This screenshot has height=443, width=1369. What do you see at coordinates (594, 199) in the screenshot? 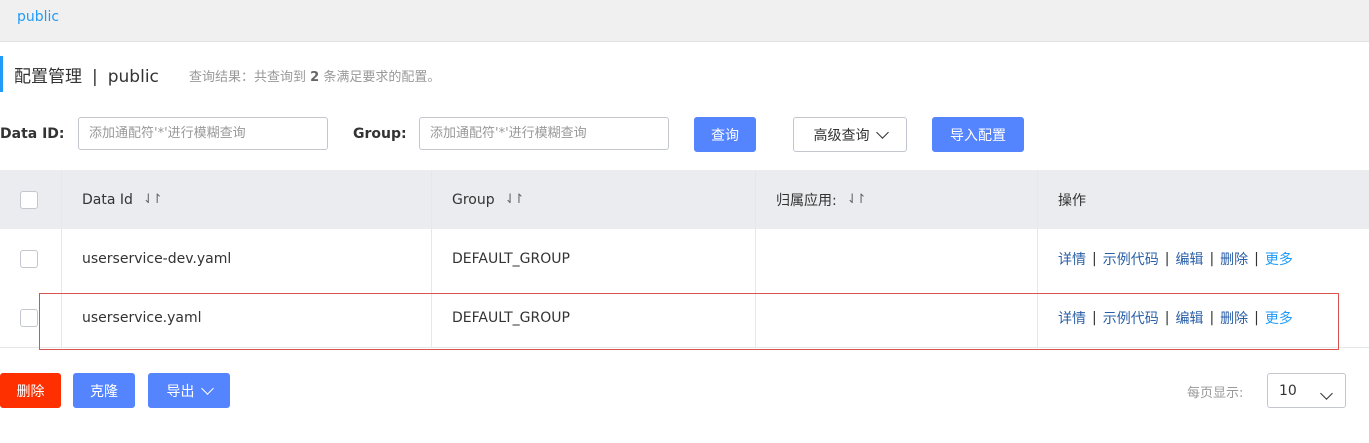
I see `header-group: Group ⇃↾` at bounding box center [594, 199].